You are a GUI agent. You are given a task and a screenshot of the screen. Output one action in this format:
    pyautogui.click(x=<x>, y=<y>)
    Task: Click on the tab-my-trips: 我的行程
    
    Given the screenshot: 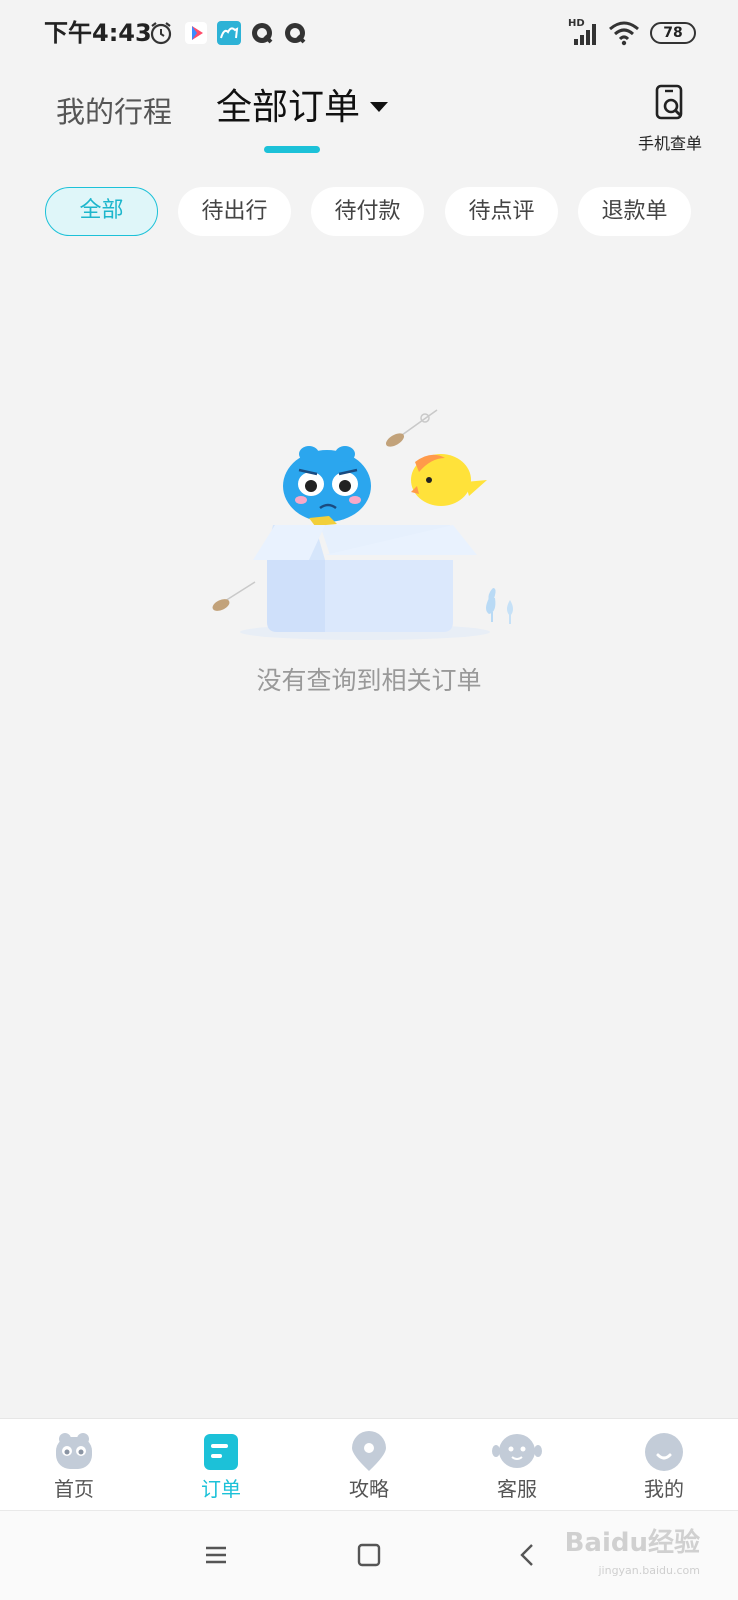 What is the action you would take?
    pyautogui.click(x=114, y=112)
    